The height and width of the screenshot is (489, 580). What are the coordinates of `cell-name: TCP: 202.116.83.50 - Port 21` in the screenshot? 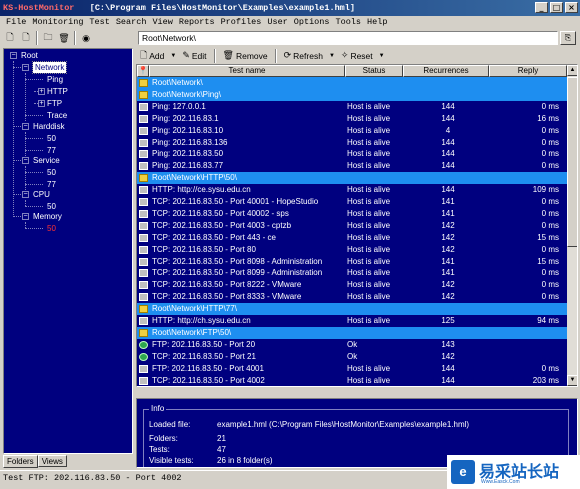 It's located at (204, 356).